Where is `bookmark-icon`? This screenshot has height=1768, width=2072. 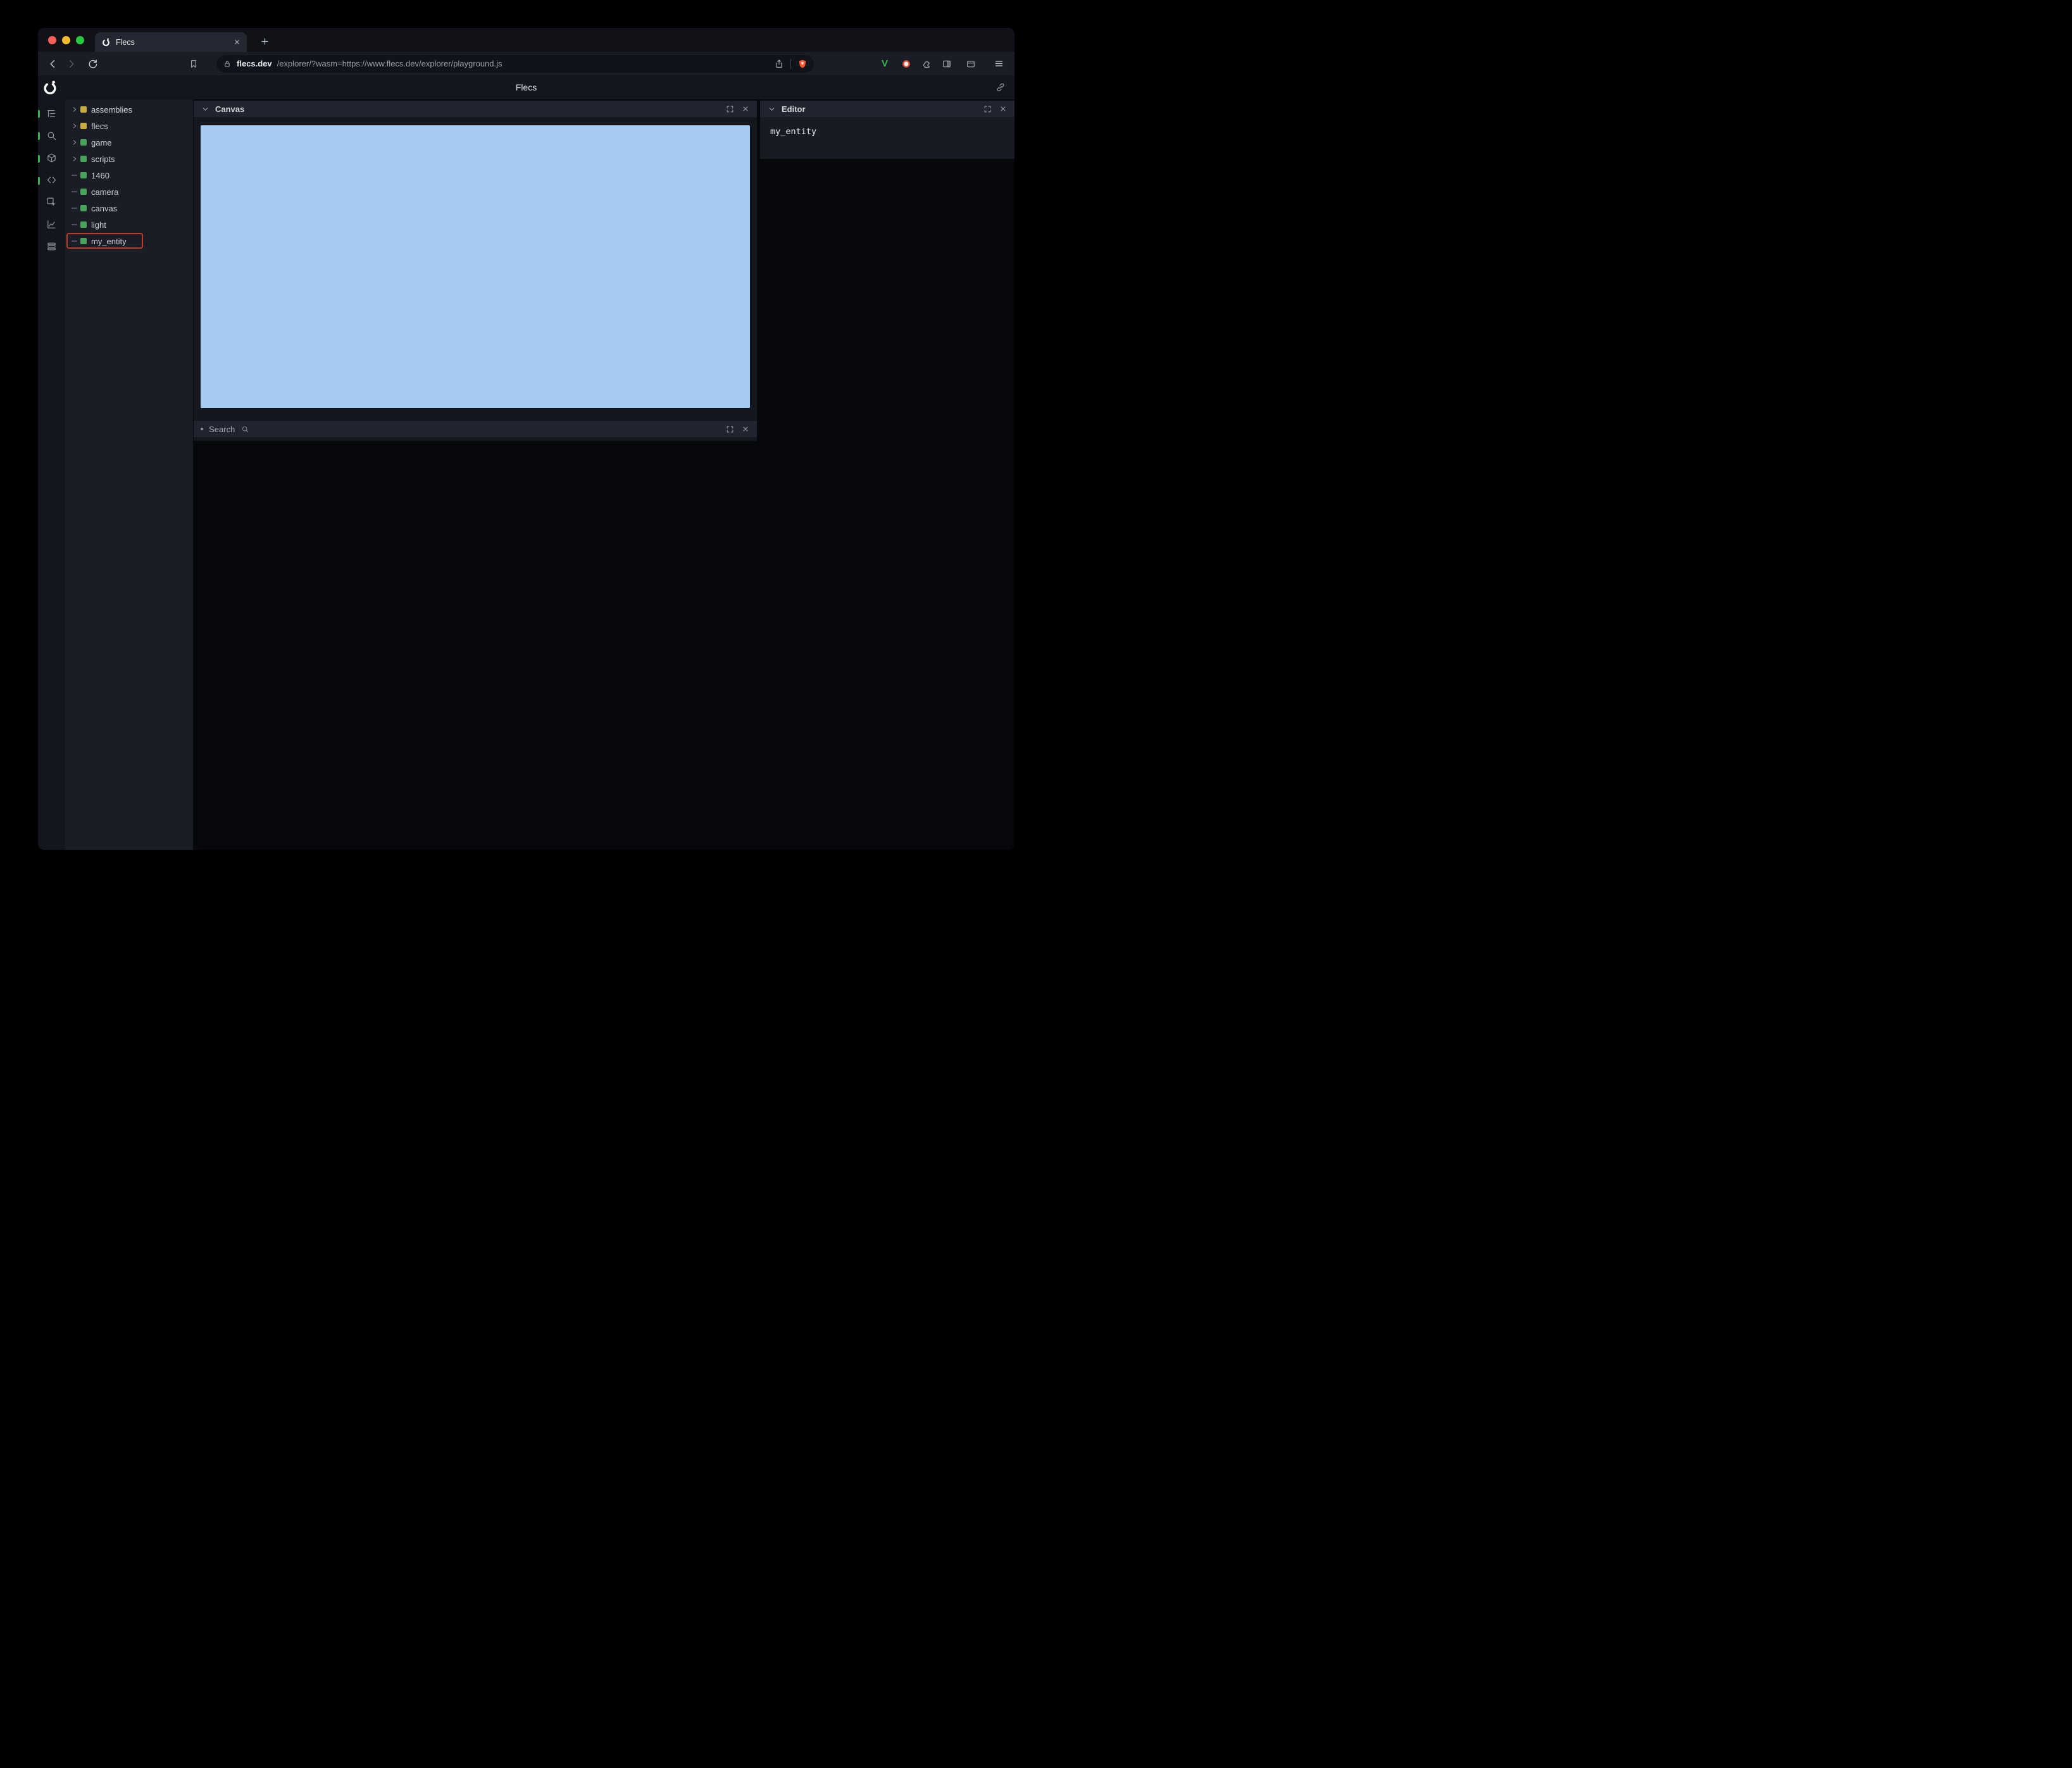 bookmark-icon is located at coordinates (193, 64).